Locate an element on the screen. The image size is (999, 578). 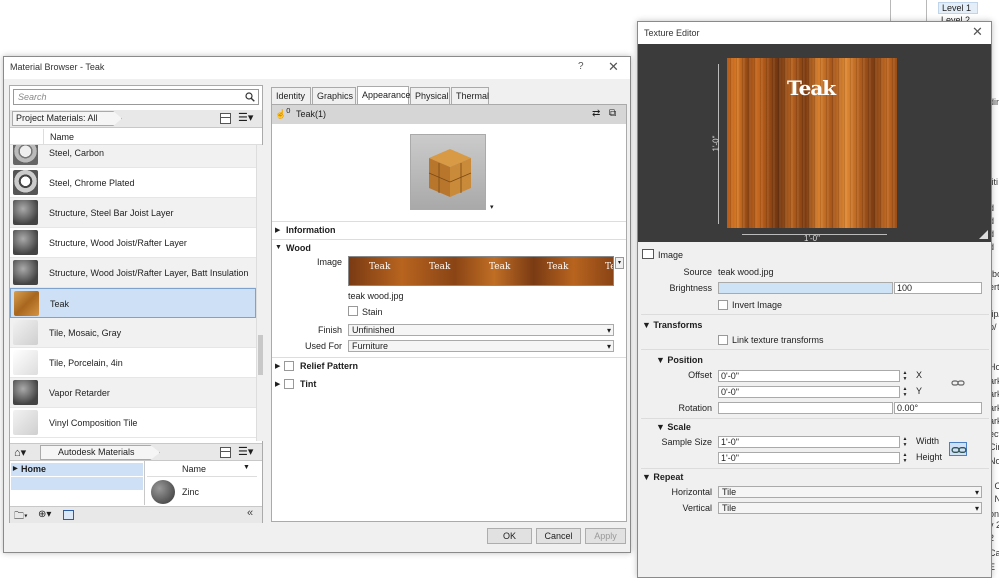
search-placeholder: Search is located at coordinates (32, 97).